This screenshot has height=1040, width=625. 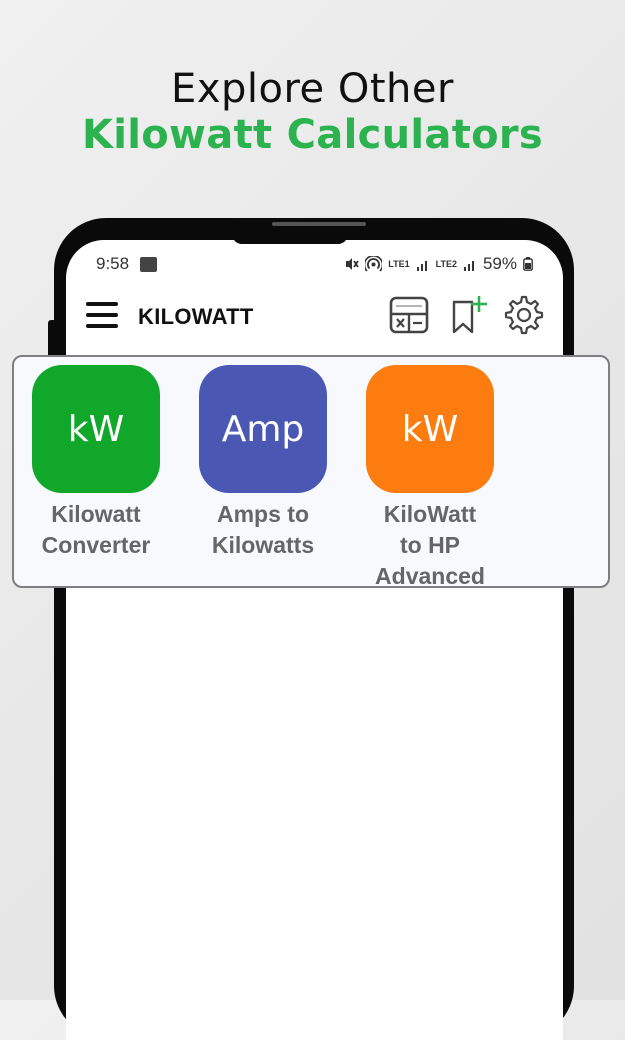 I want to click on notification-icon, so click(x=148, y=264).